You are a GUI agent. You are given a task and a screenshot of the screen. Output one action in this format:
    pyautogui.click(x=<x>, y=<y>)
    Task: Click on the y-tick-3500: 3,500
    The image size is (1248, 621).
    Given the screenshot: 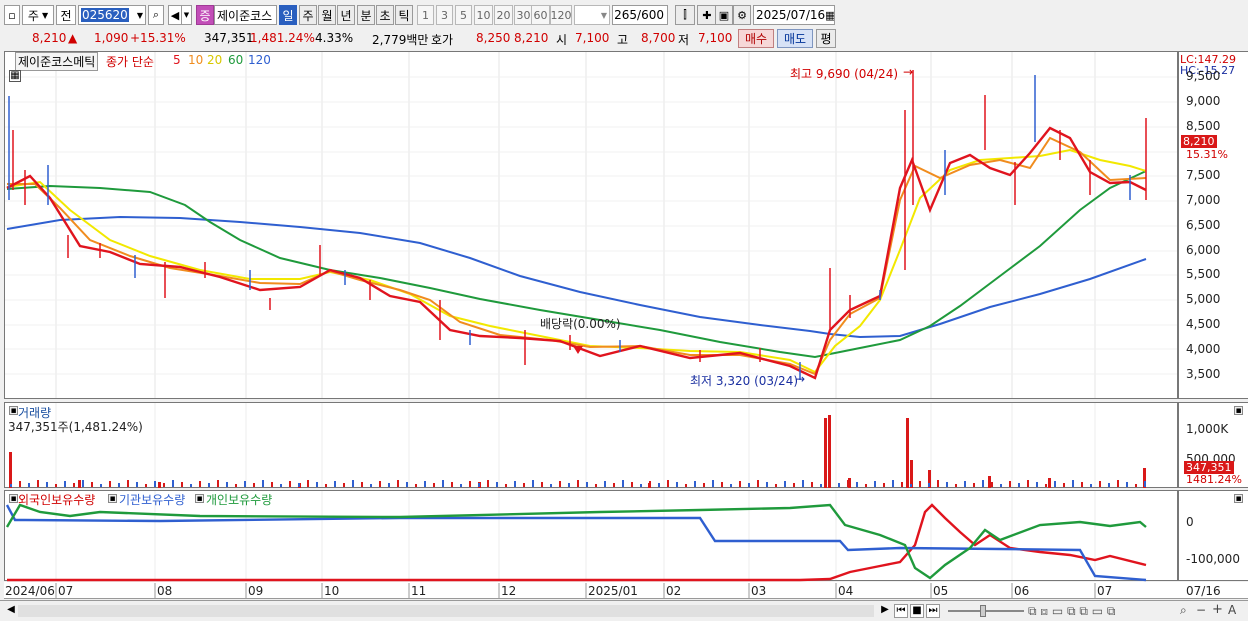 What is the action you would take?
    pyautogui.click(x=1203, y=374)
    